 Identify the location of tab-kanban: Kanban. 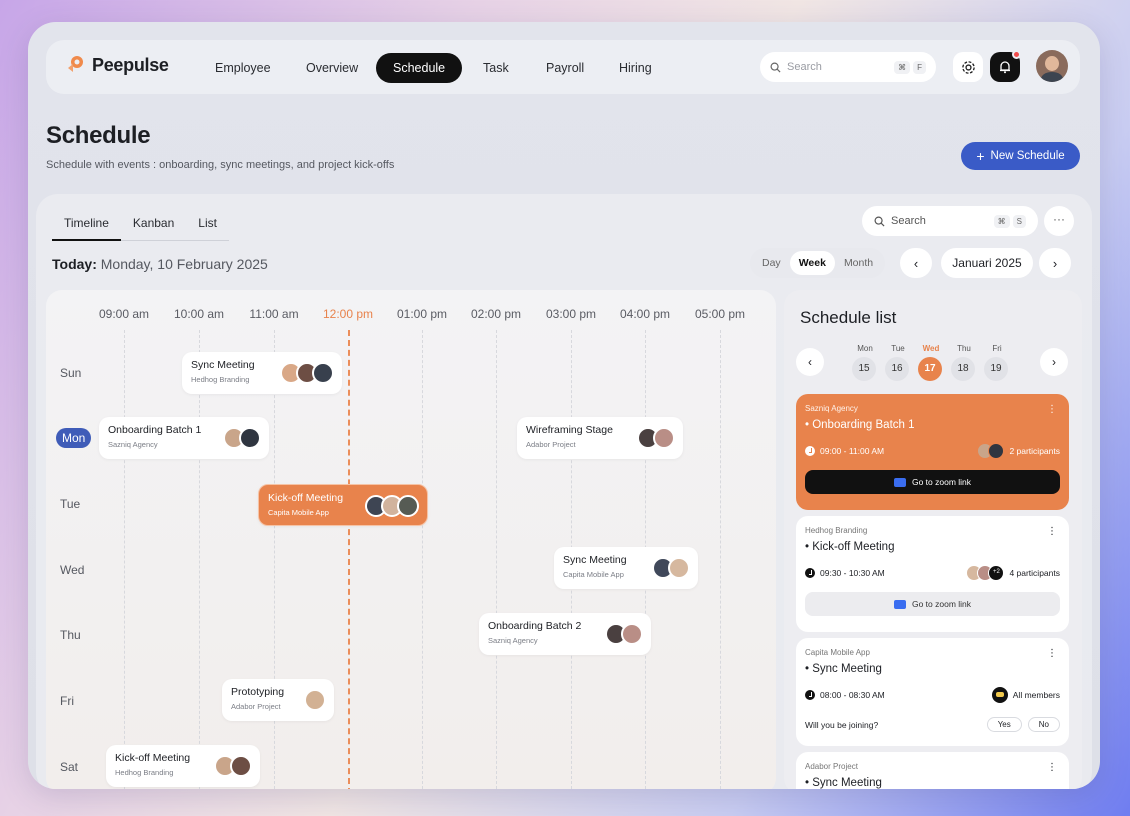
(153, 225).